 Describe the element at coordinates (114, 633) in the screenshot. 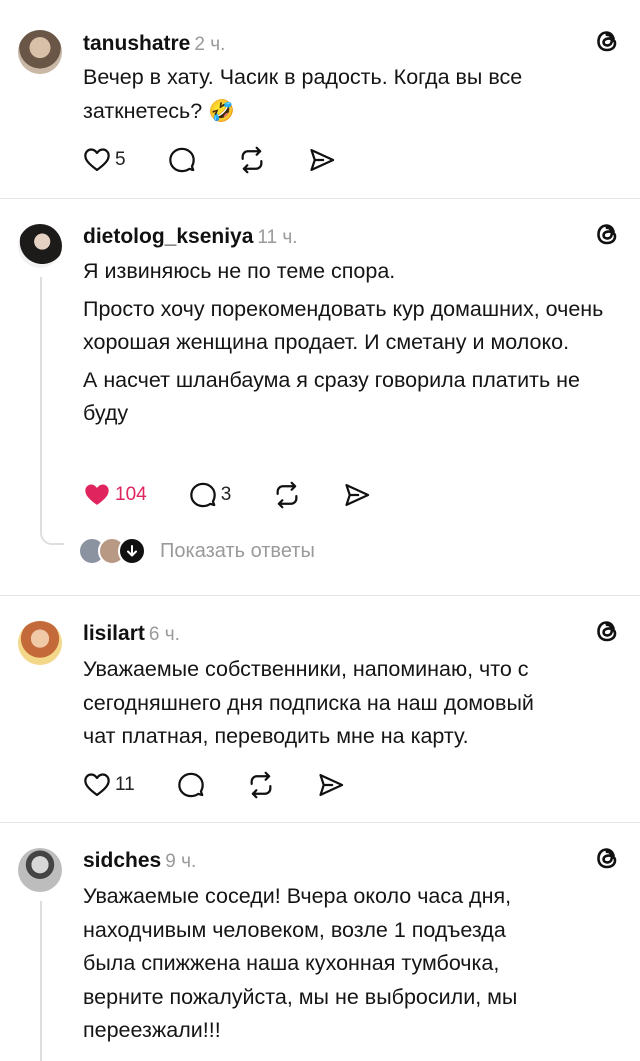

I see `username-label: lisilart` at that location.